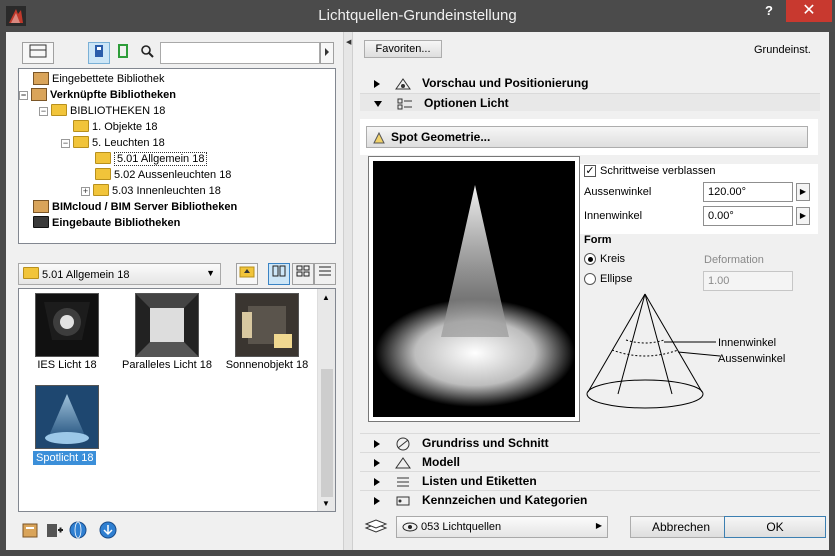 The image size is (835, 556). I want to click on radio-kreis: Kreis, so click(604, 259).